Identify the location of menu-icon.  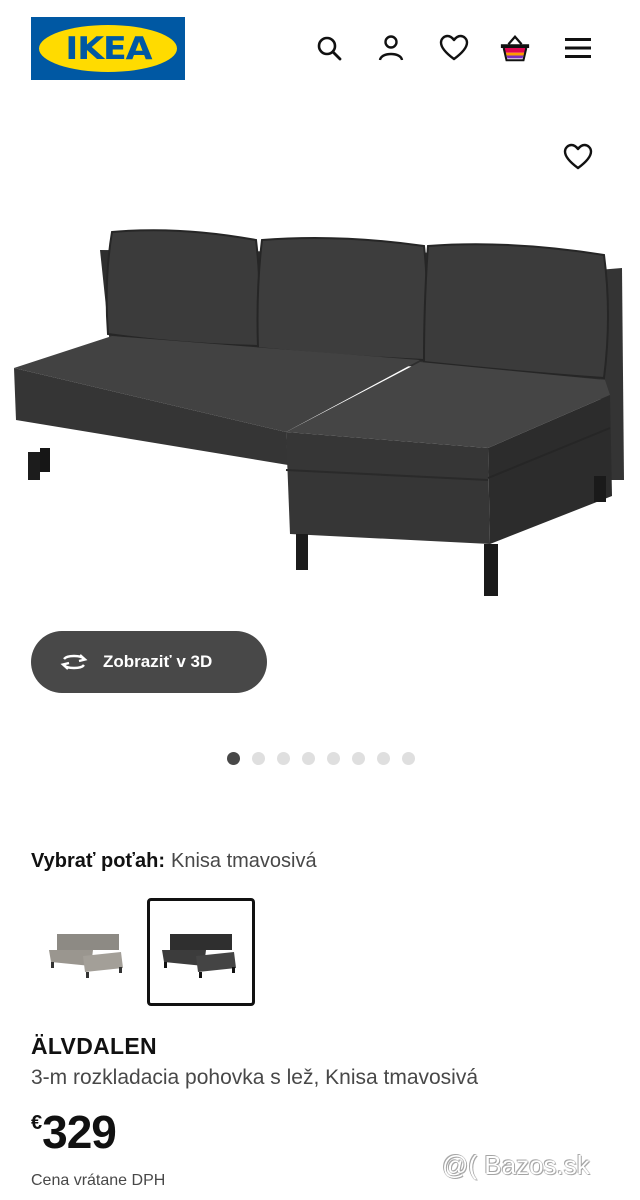
(578, 48).